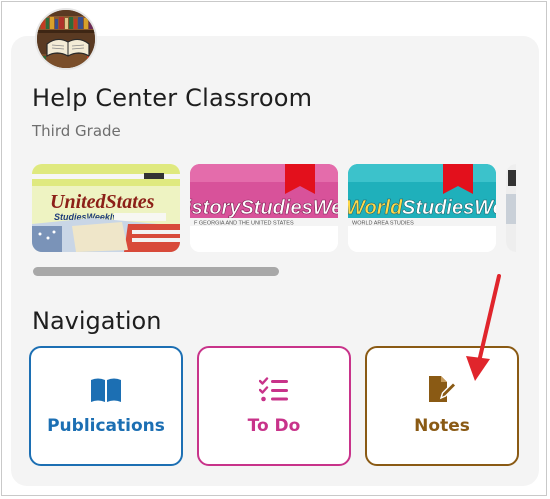 This screenshot has height=499, width=550. I want to click on publication-cover-united-states: UnitedStates StudiesWeekly, so click(106, 208).